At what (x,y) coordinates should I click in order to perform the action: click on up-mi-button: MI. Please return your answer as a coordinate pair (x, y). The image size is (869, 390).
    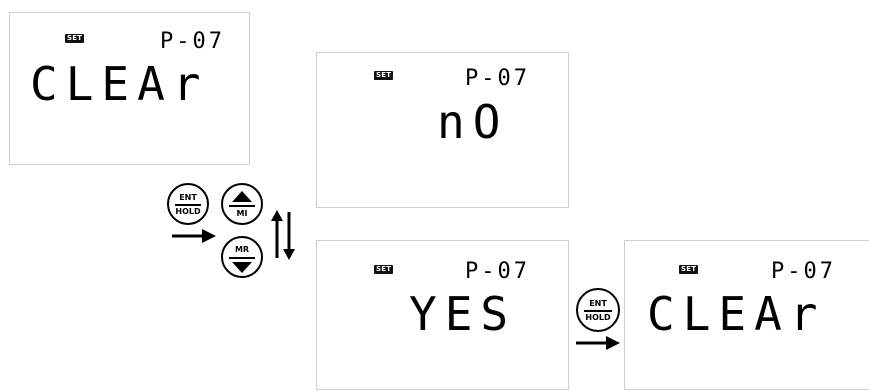
    Looking at the image, I should click on (242, 204).